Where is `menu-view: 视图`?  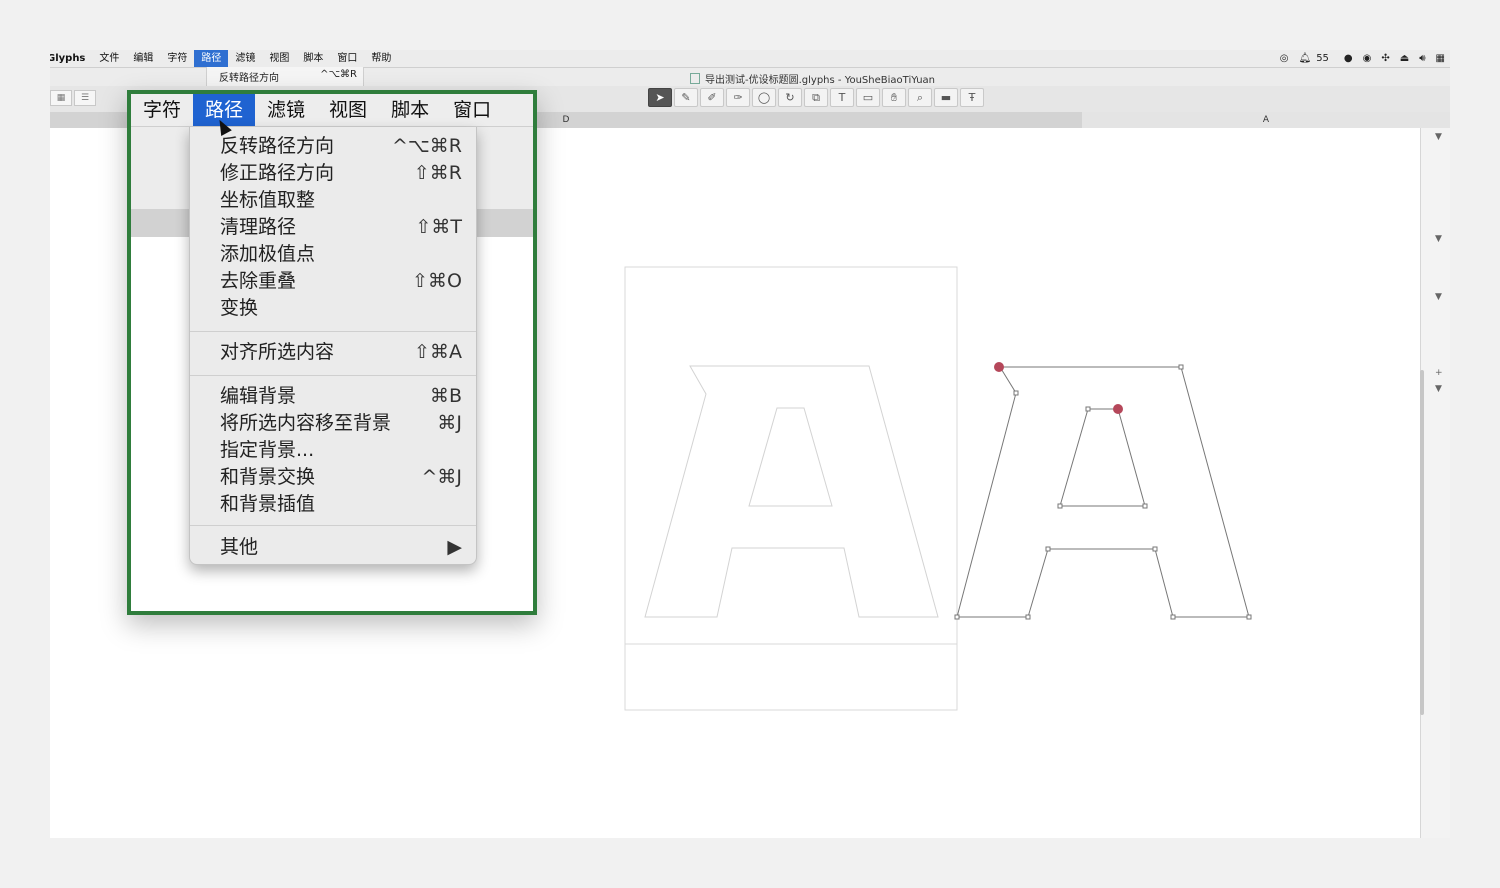 menu-view: 视图 is located at coordinates (279, 58).